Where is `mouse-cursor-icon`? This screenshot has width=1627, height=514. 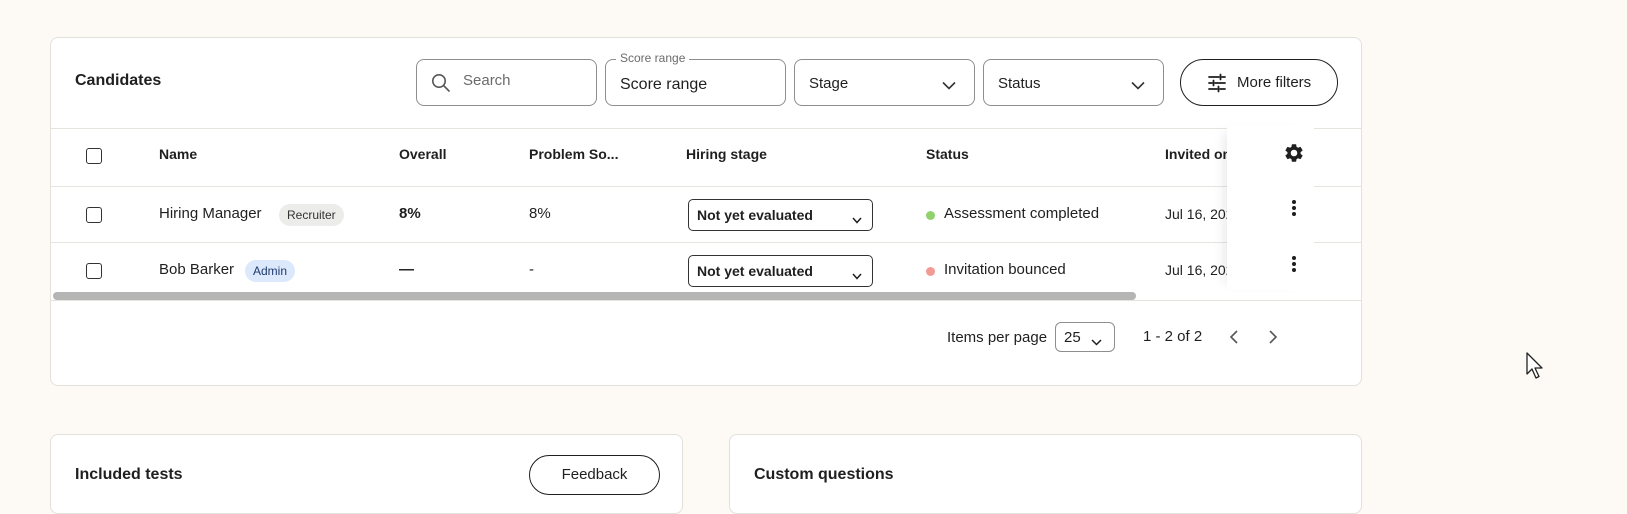
mouse-cursor-icon is located at coordinates (1536, 368).